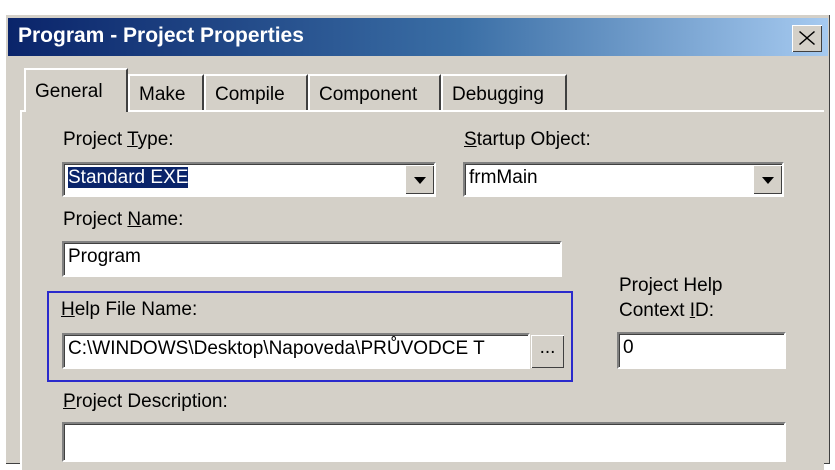 The height and width of the screenshot is (470, 835). I want to click on help-file-input: C:\WINDOWS\Desktop\Napoveda\PRŮVODCE T, so click(296, 351).